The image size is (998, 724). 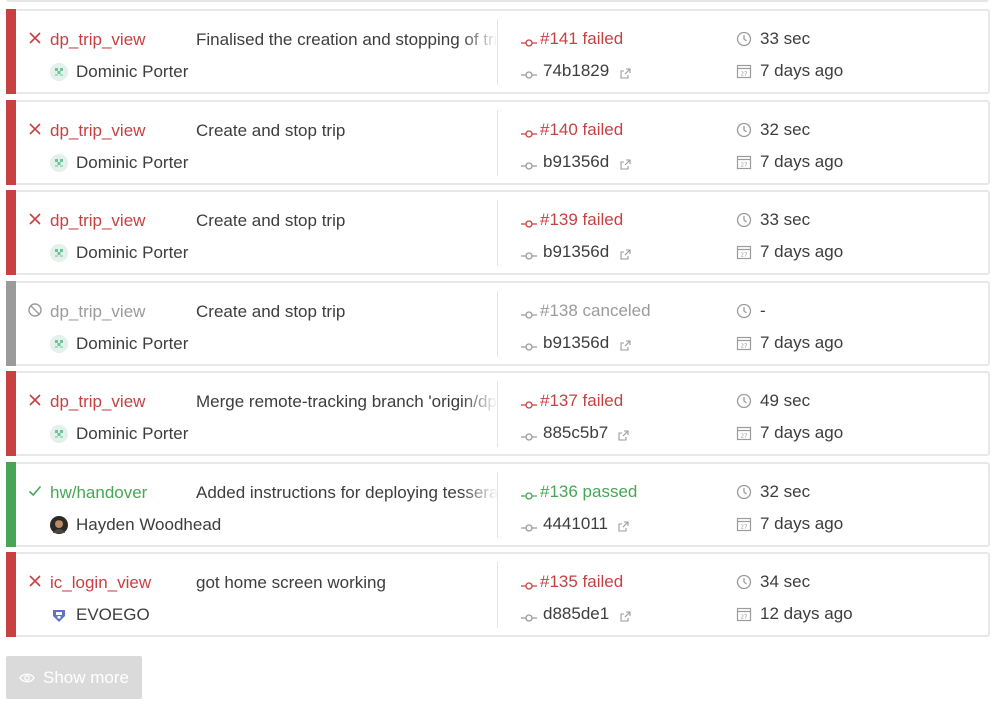 What do you see at coordinates (575, 433) in the screenshot?
I see `commit-sha-link: 885c5b7` at bounding box center [575, 433].